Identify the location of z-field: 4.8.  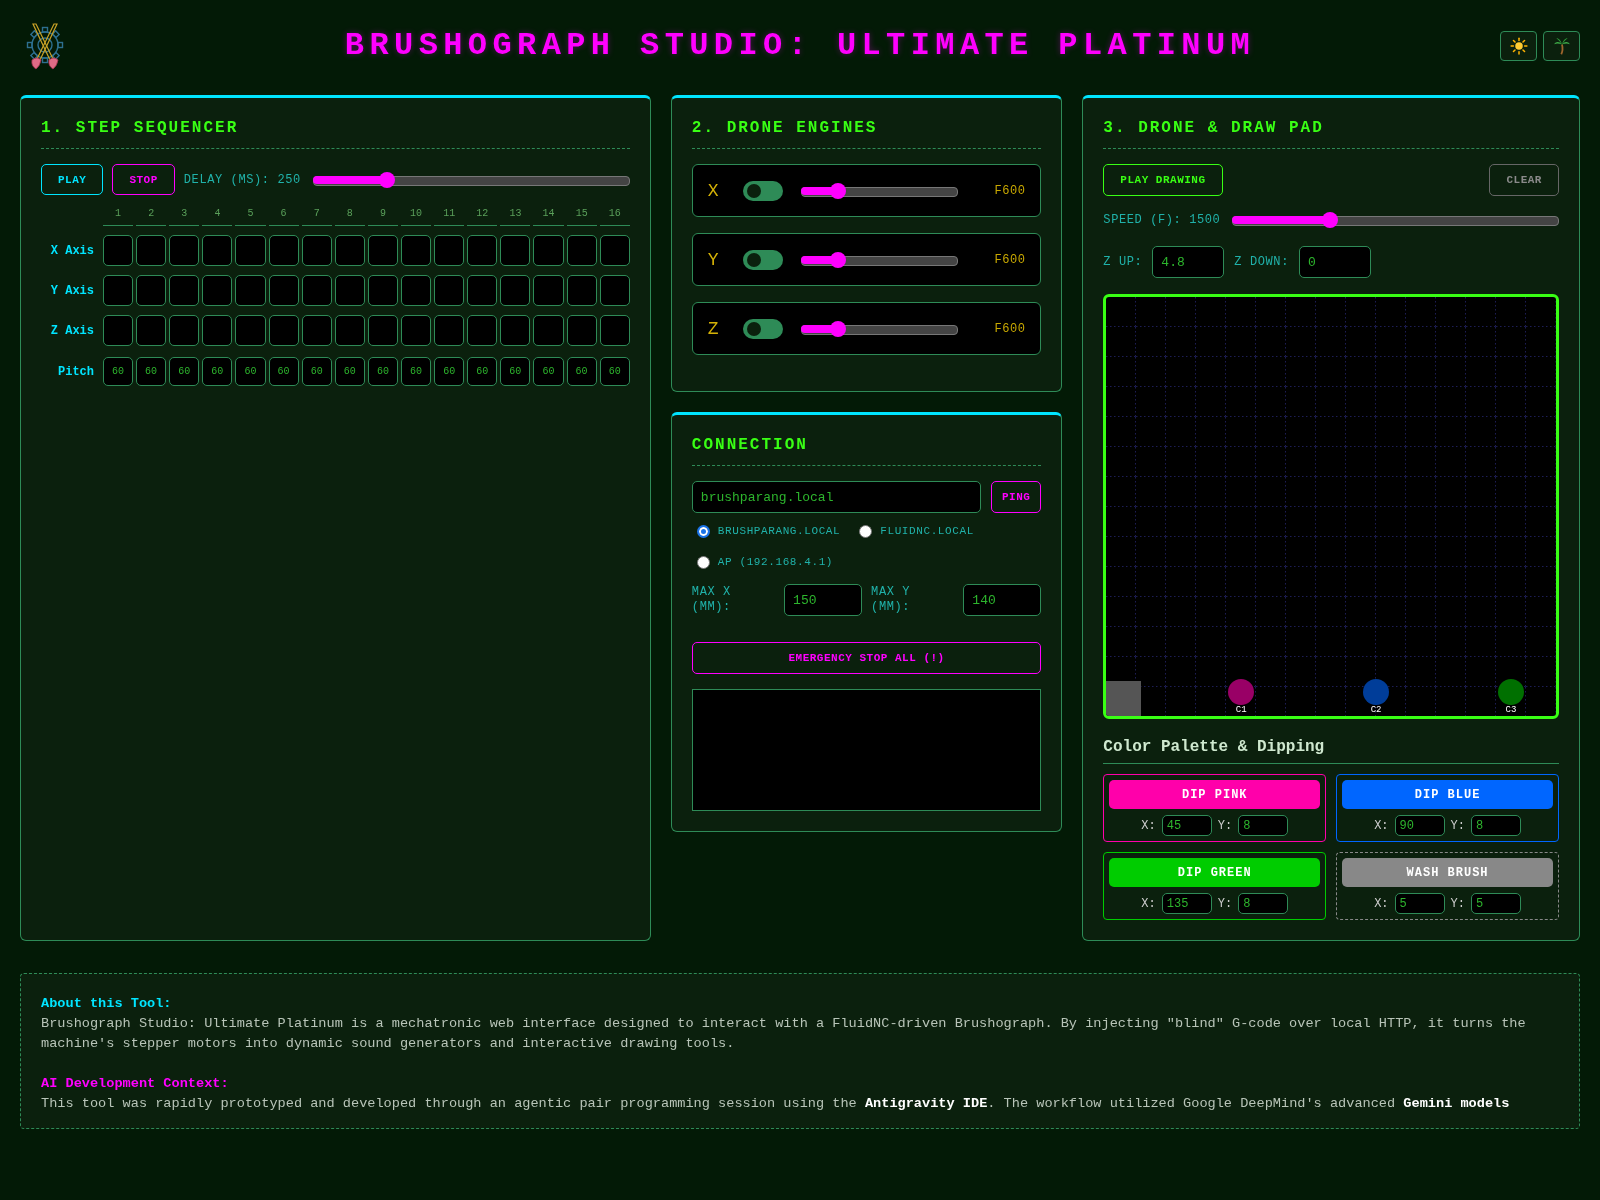
(1188, 262).